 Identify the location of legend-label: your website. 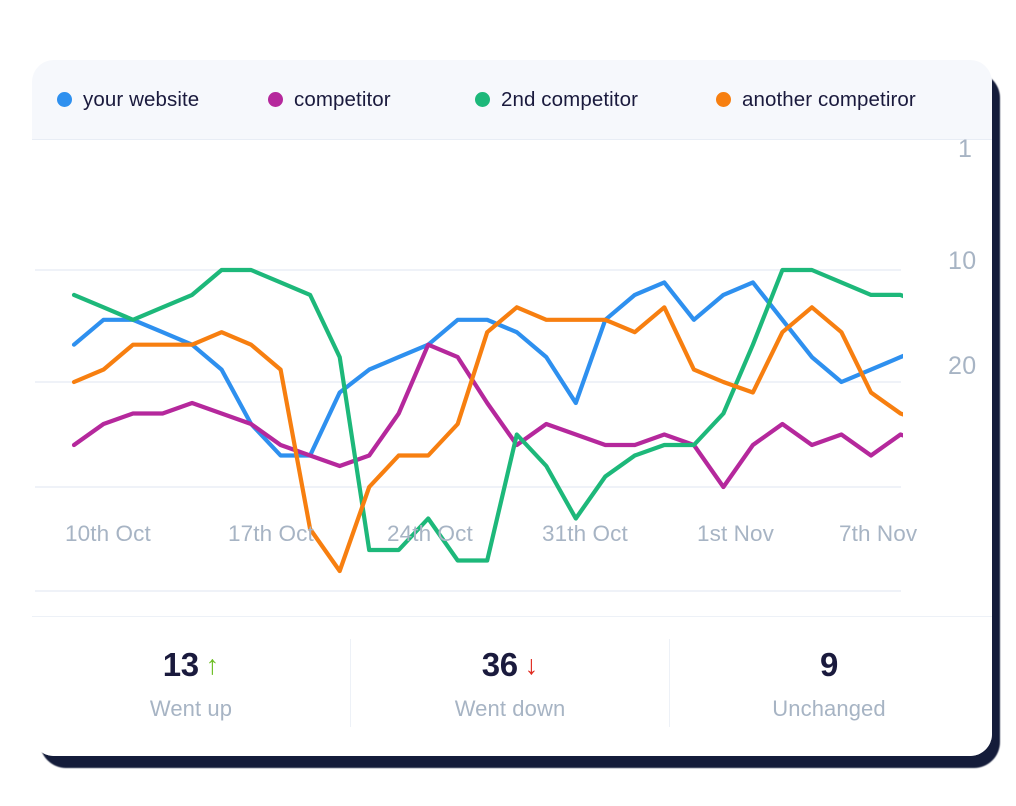
(141, 99).